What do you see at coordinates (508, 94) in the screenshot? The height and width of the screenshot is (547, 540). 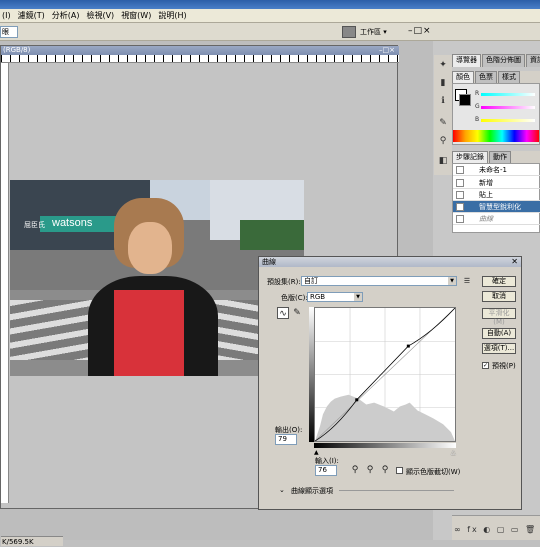 I see `r-slider` at bounding box center [508, 94].